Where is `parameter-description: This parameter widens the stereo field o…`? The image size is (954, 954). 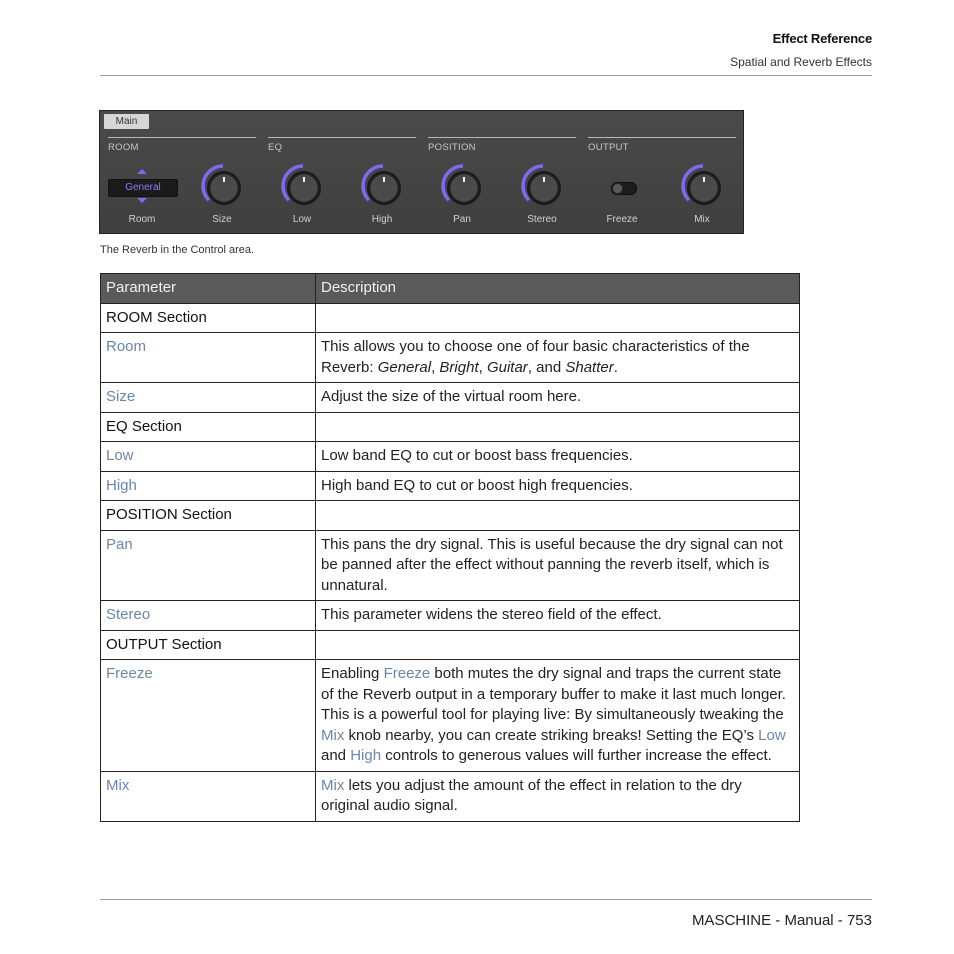 parameter-description: This parameter widens the stereo field o… is located at coordinates (557, 615).